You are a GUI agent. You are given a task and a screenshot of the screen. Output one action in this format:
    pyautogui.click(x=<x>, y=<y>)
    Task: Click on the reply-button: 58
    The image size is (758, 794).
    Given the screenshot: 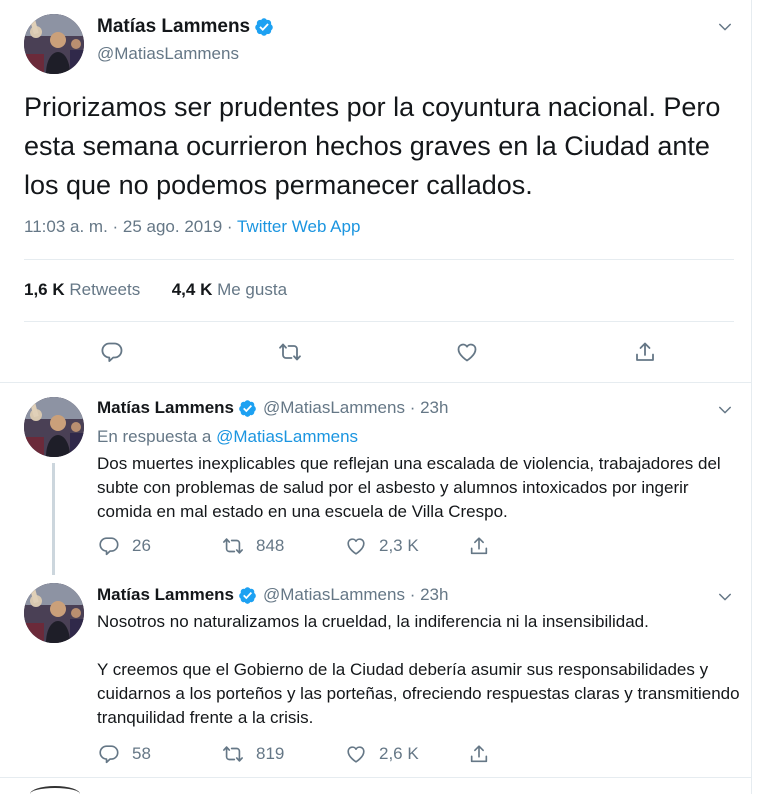 What is the action you would take?
    pyautogui.click(x=124, y=754)
    